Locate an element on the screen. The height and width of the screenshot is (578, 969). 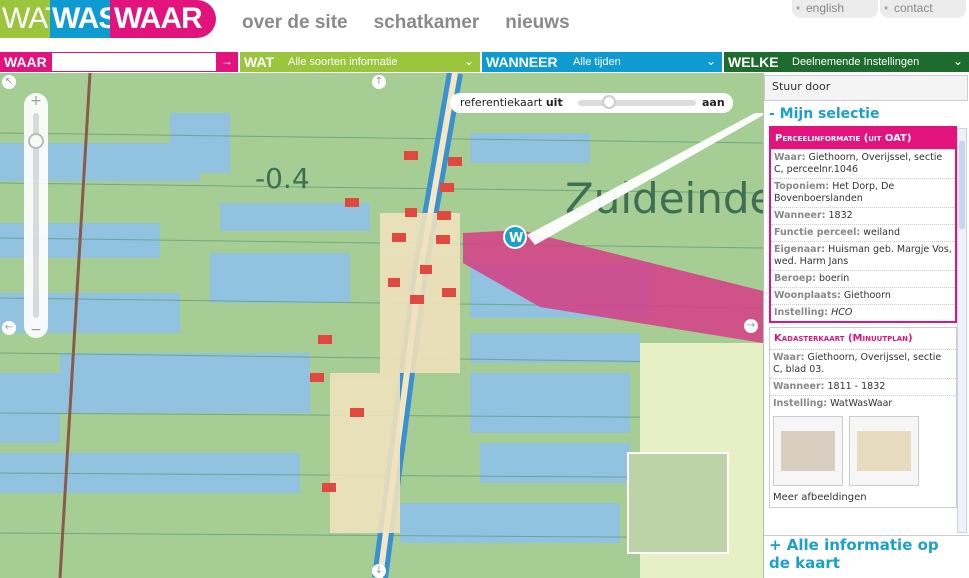
filter-wanneer-value: Alle tijden is located at coordinates (597, 62).